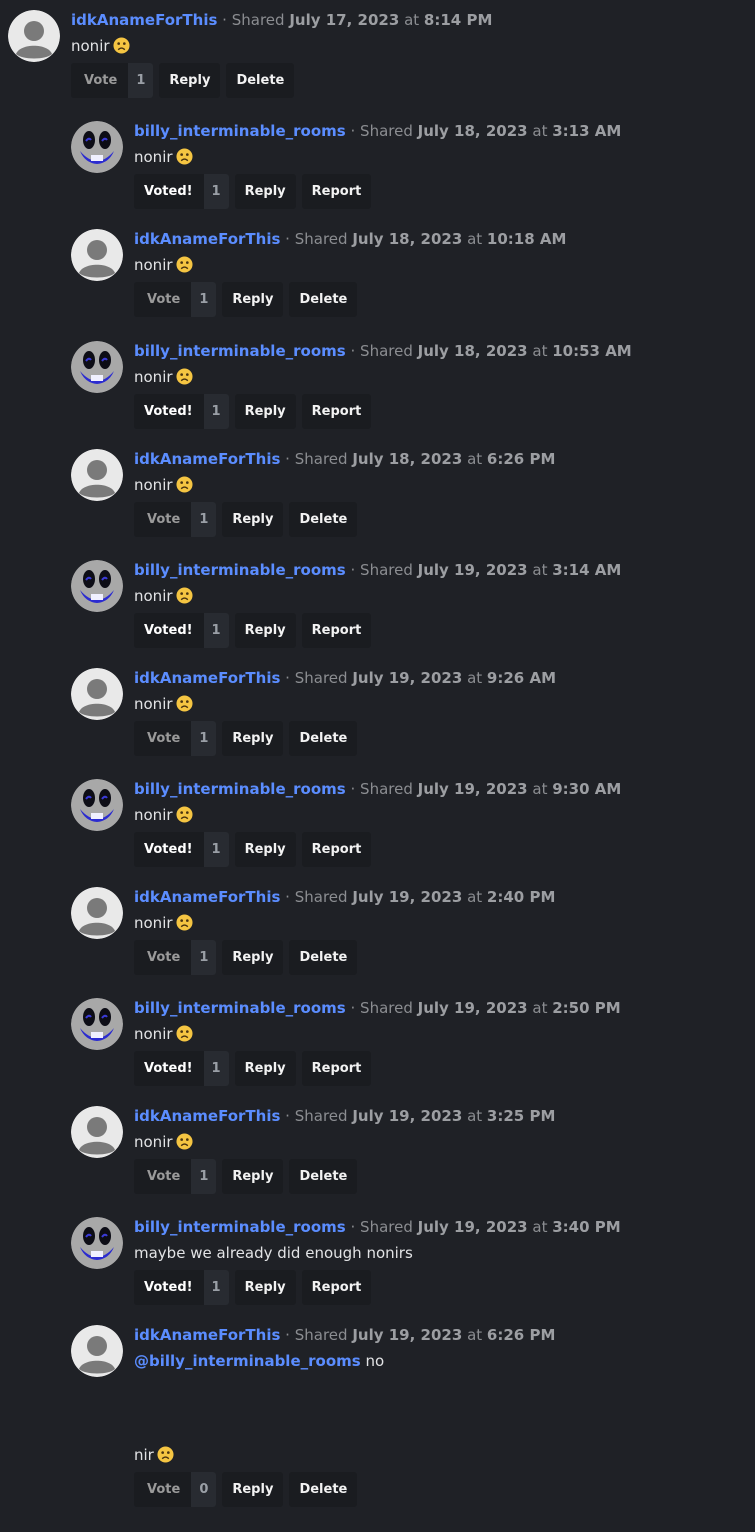 This screenshot has width=755, height=1532. Describe the element at coordinates (377, 1253) in the screenshot. I see `comment-text: maybe we already did enough nonirs` at that location.